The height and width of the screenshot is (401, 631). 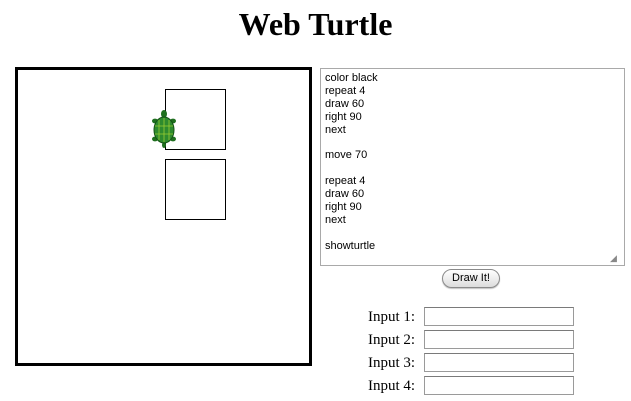 I want to click on input-2-field, so click(x=499, y=339).